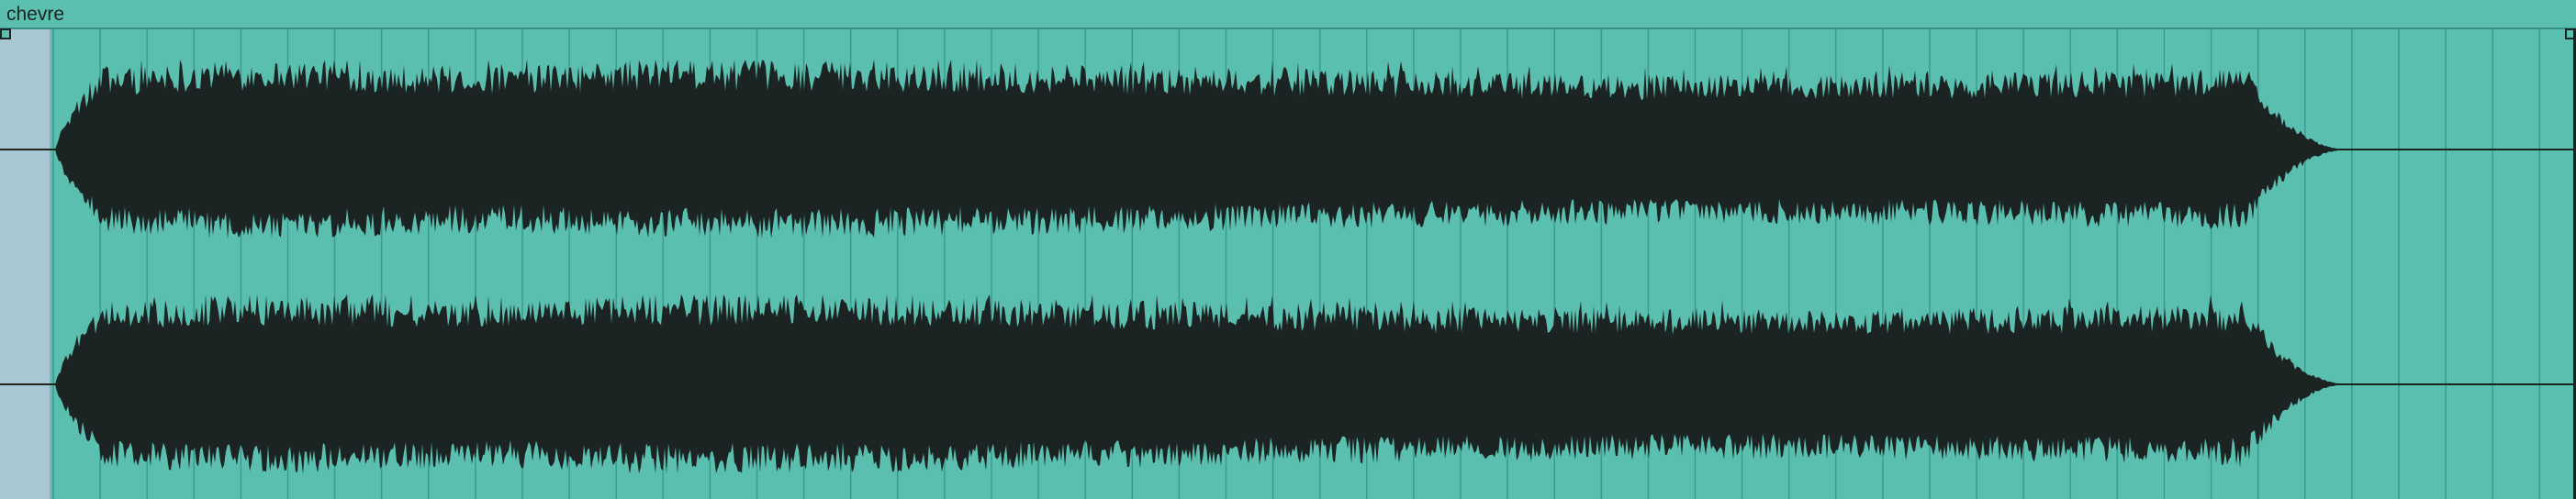  Describe the element at coordinates (1288, 14) in the screenshot. I see `clip-title-bar: chevre` at that location.